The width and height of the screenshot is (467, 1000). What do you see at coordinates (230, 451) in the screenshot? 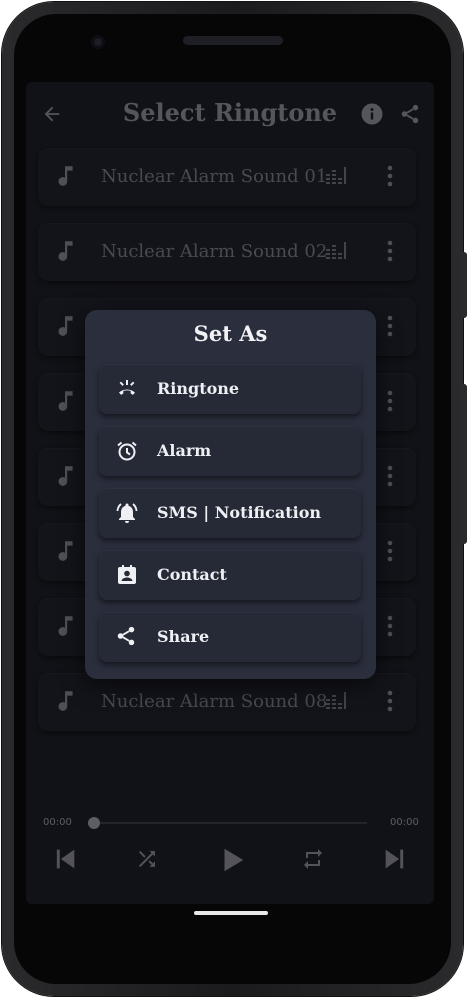
I see `set-as-alarm-option: Alarm` at bounding box center [230, 451].